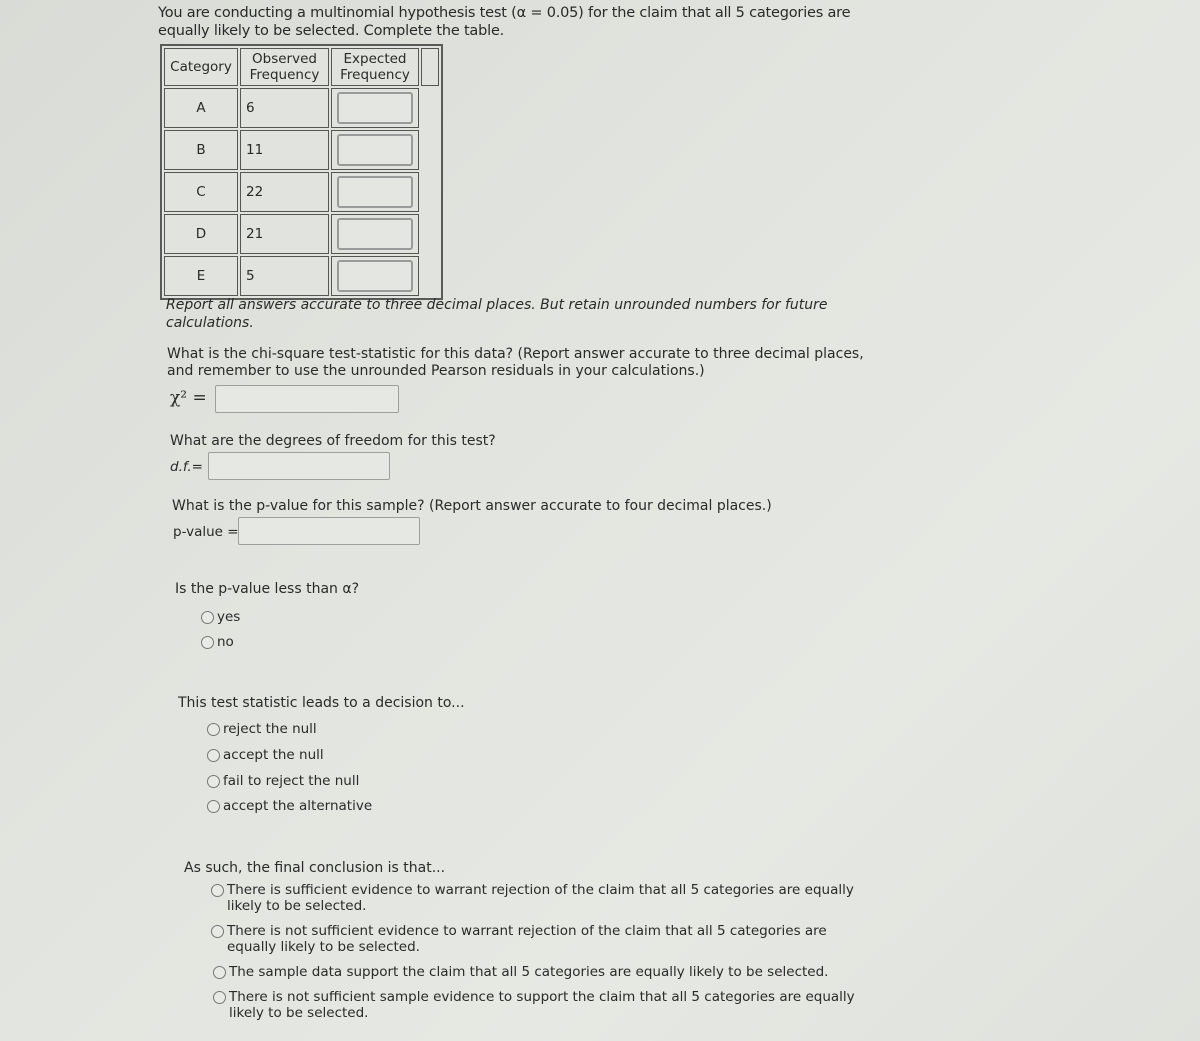 This screenshot has width=1200, height=1041. Describe the element at coordinates (291, 781) in the screenshot. I see `option-label: fail to reject the null` at that location.